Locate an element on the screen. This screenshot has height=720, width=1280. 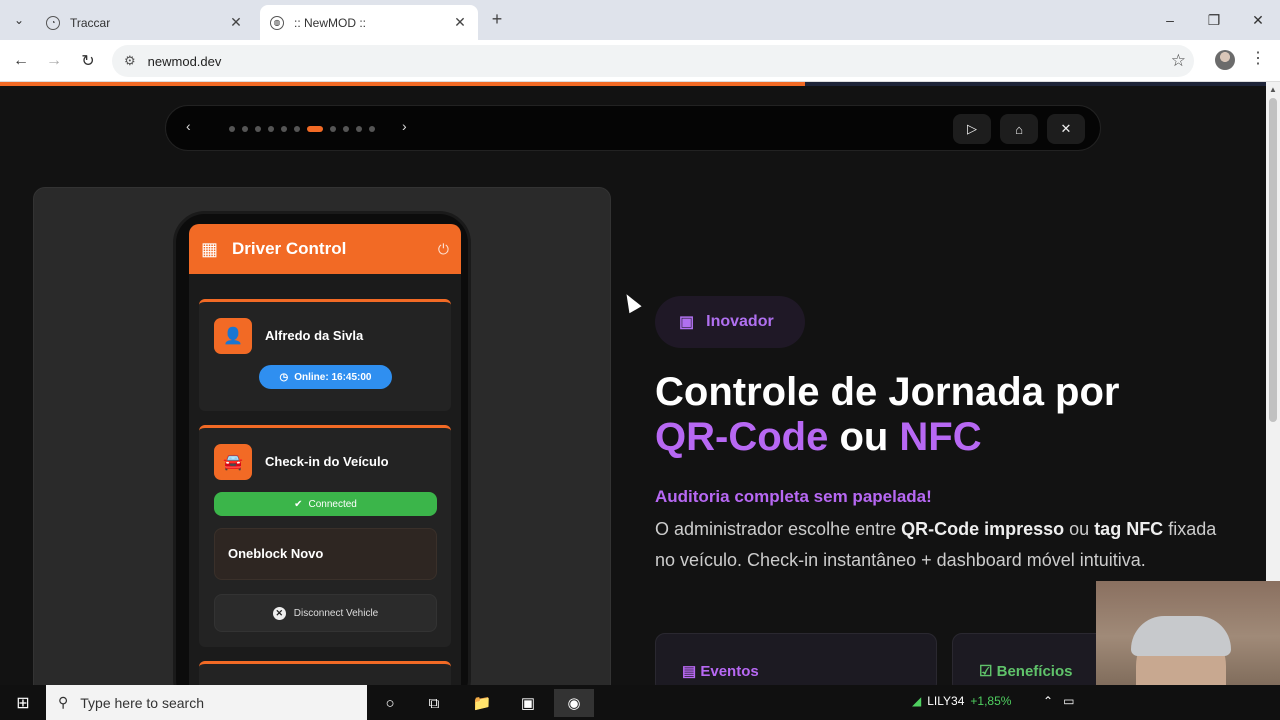
scroll-up-icon: ▲ is located at coordinates (1273, 89).